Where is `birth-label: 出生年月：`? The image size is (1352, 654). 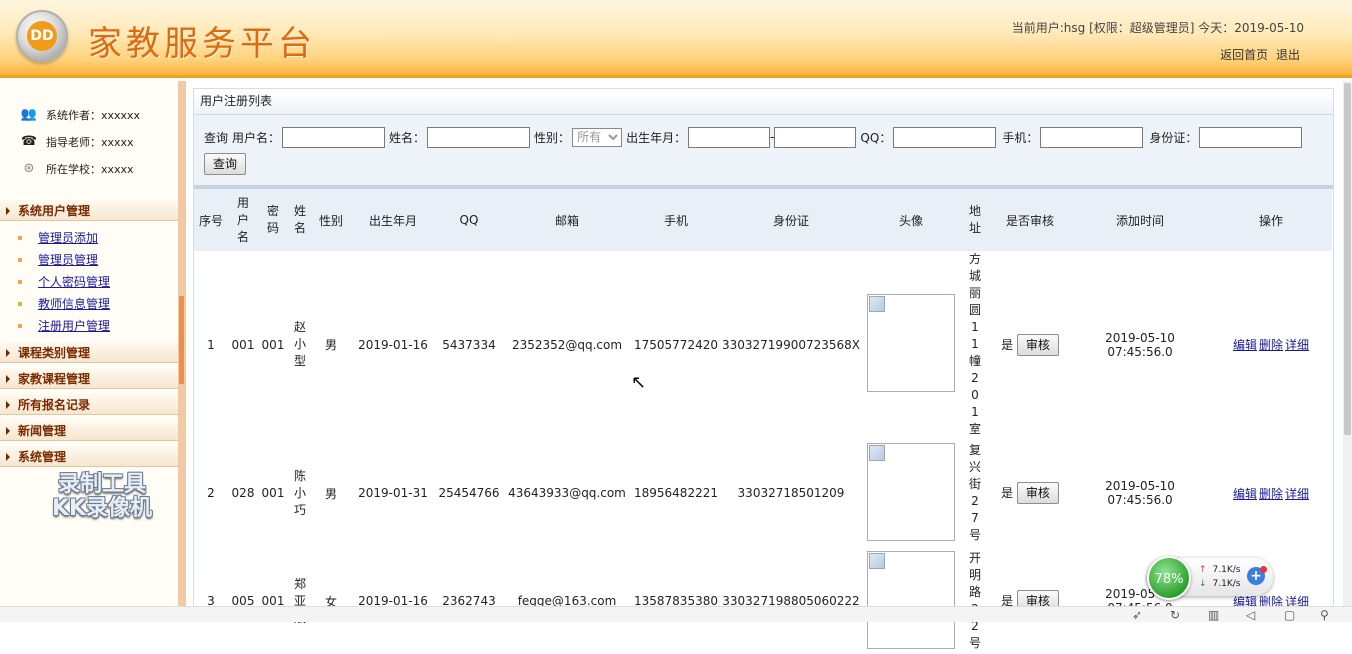 birth-label: 出生年月： is located at coordinates (656, 137).